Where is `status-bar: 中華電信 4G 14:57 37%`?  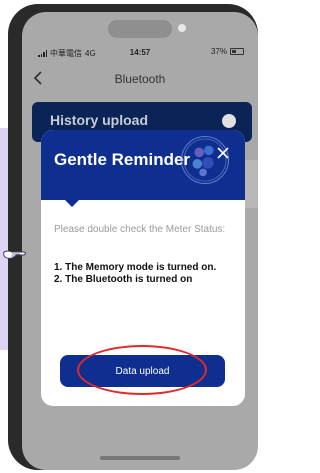
status-bar: 中華電信 4G 14:57 37% is located at coordinates (140, 53).